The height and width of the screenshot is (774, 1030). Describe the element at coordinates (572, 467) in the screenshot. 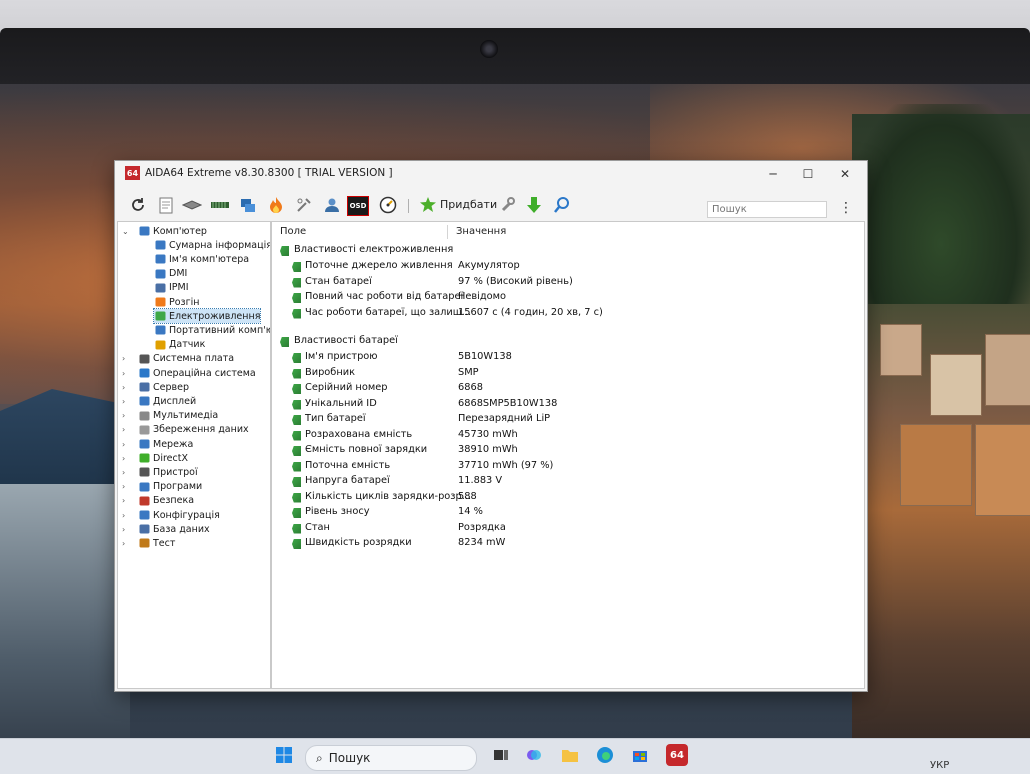

I see `list-row: Поточна ємність 37710 mWh (97 %)` at that location.